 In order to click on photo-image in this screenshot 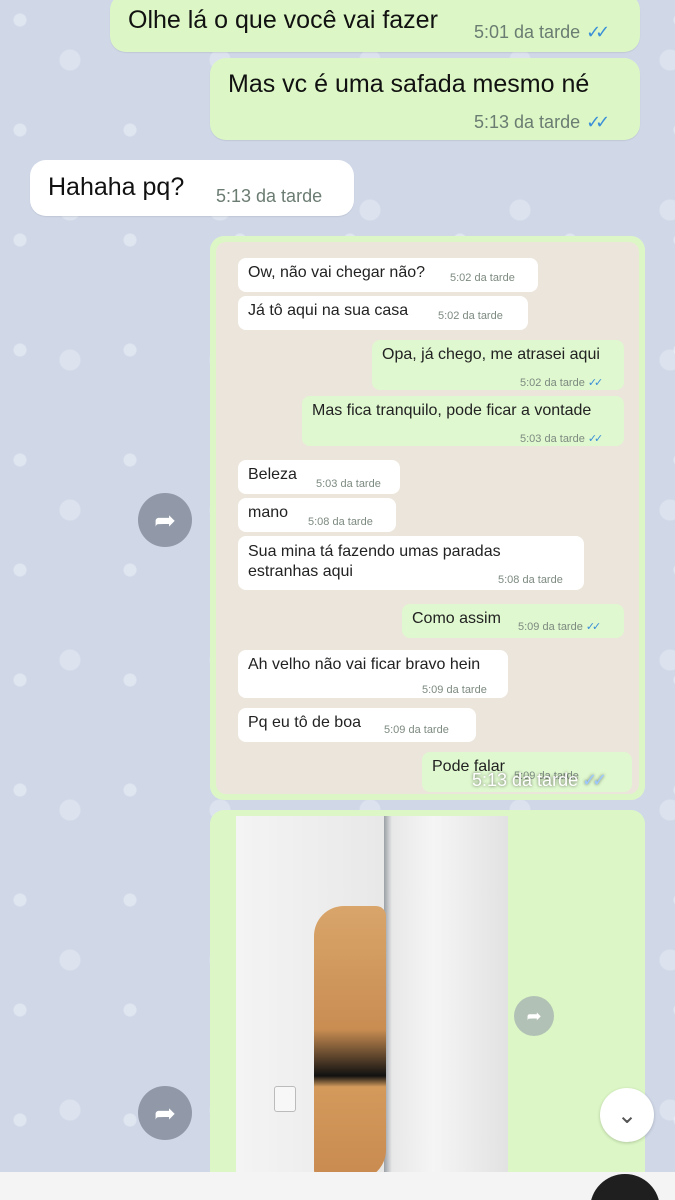, I will do `click(372, 998)`.